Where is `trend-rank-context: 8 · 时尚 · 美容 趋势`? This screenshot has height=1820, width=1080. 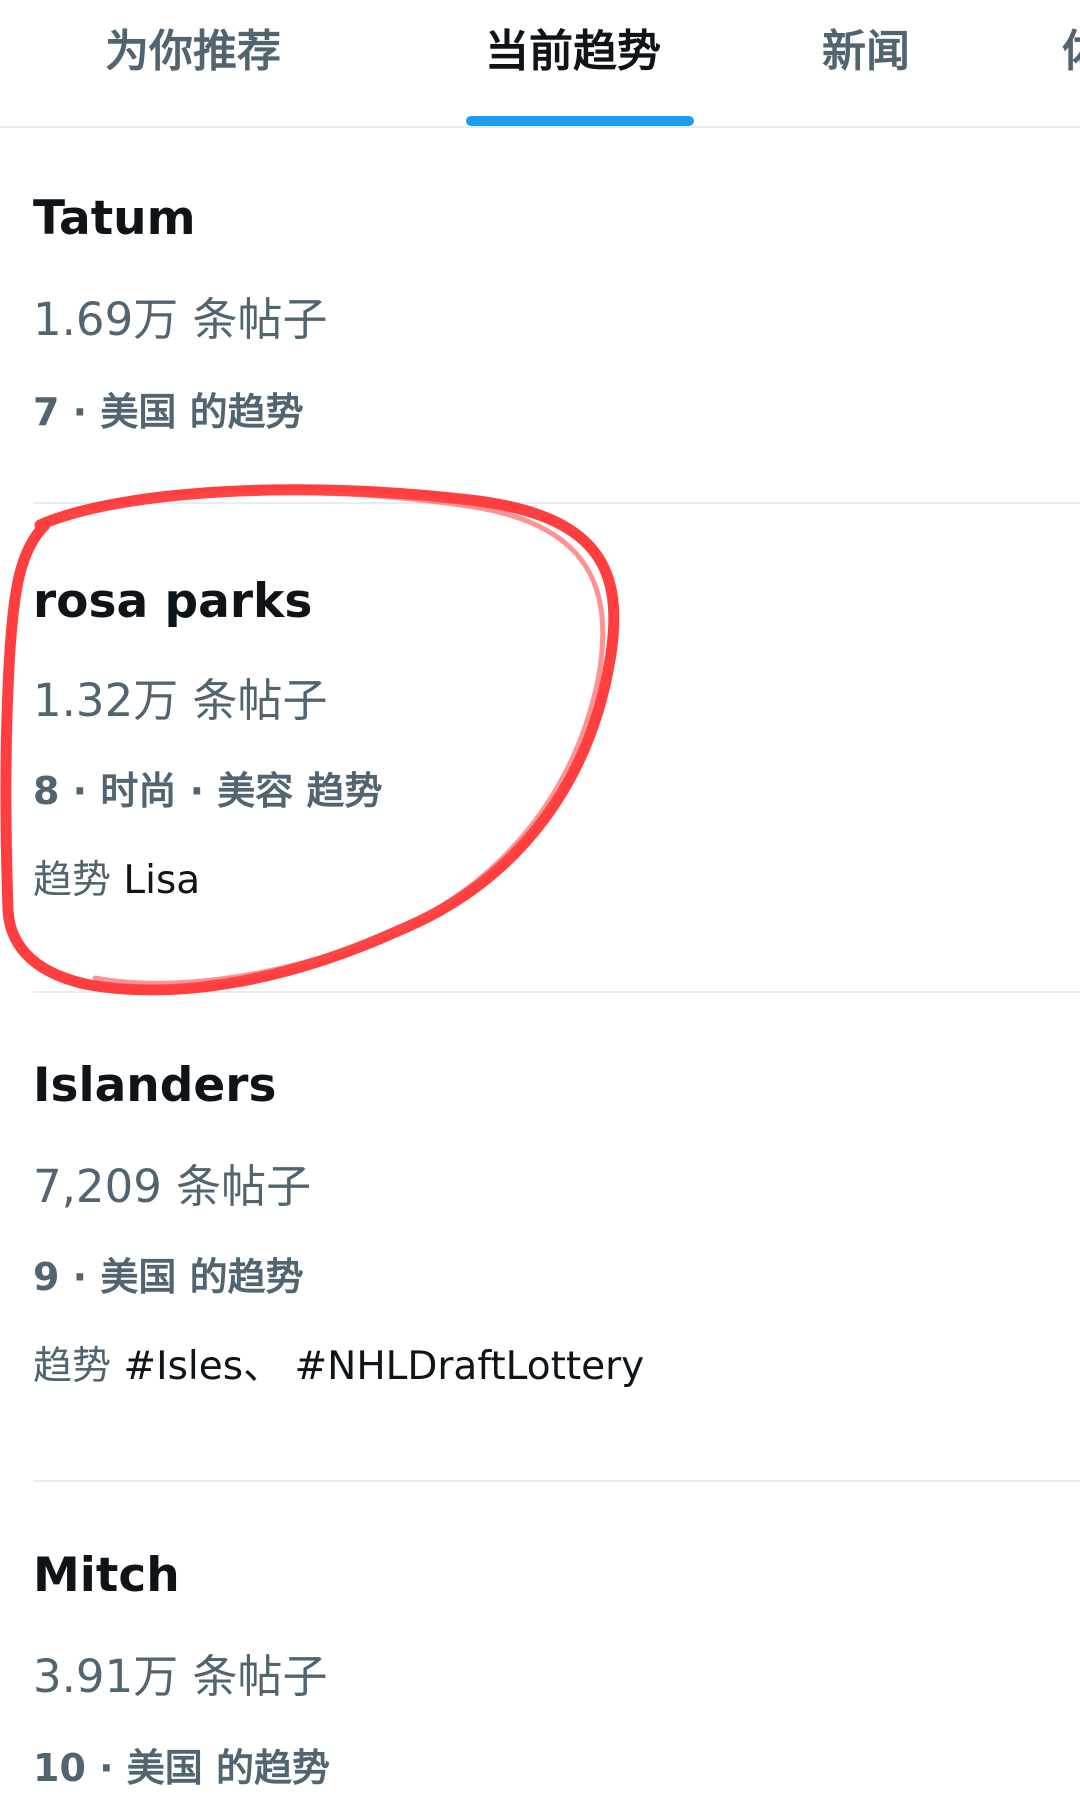 trend-rank-context: 8 · 时尚 · 美容 趋势 is located at coordinates (208, 791).